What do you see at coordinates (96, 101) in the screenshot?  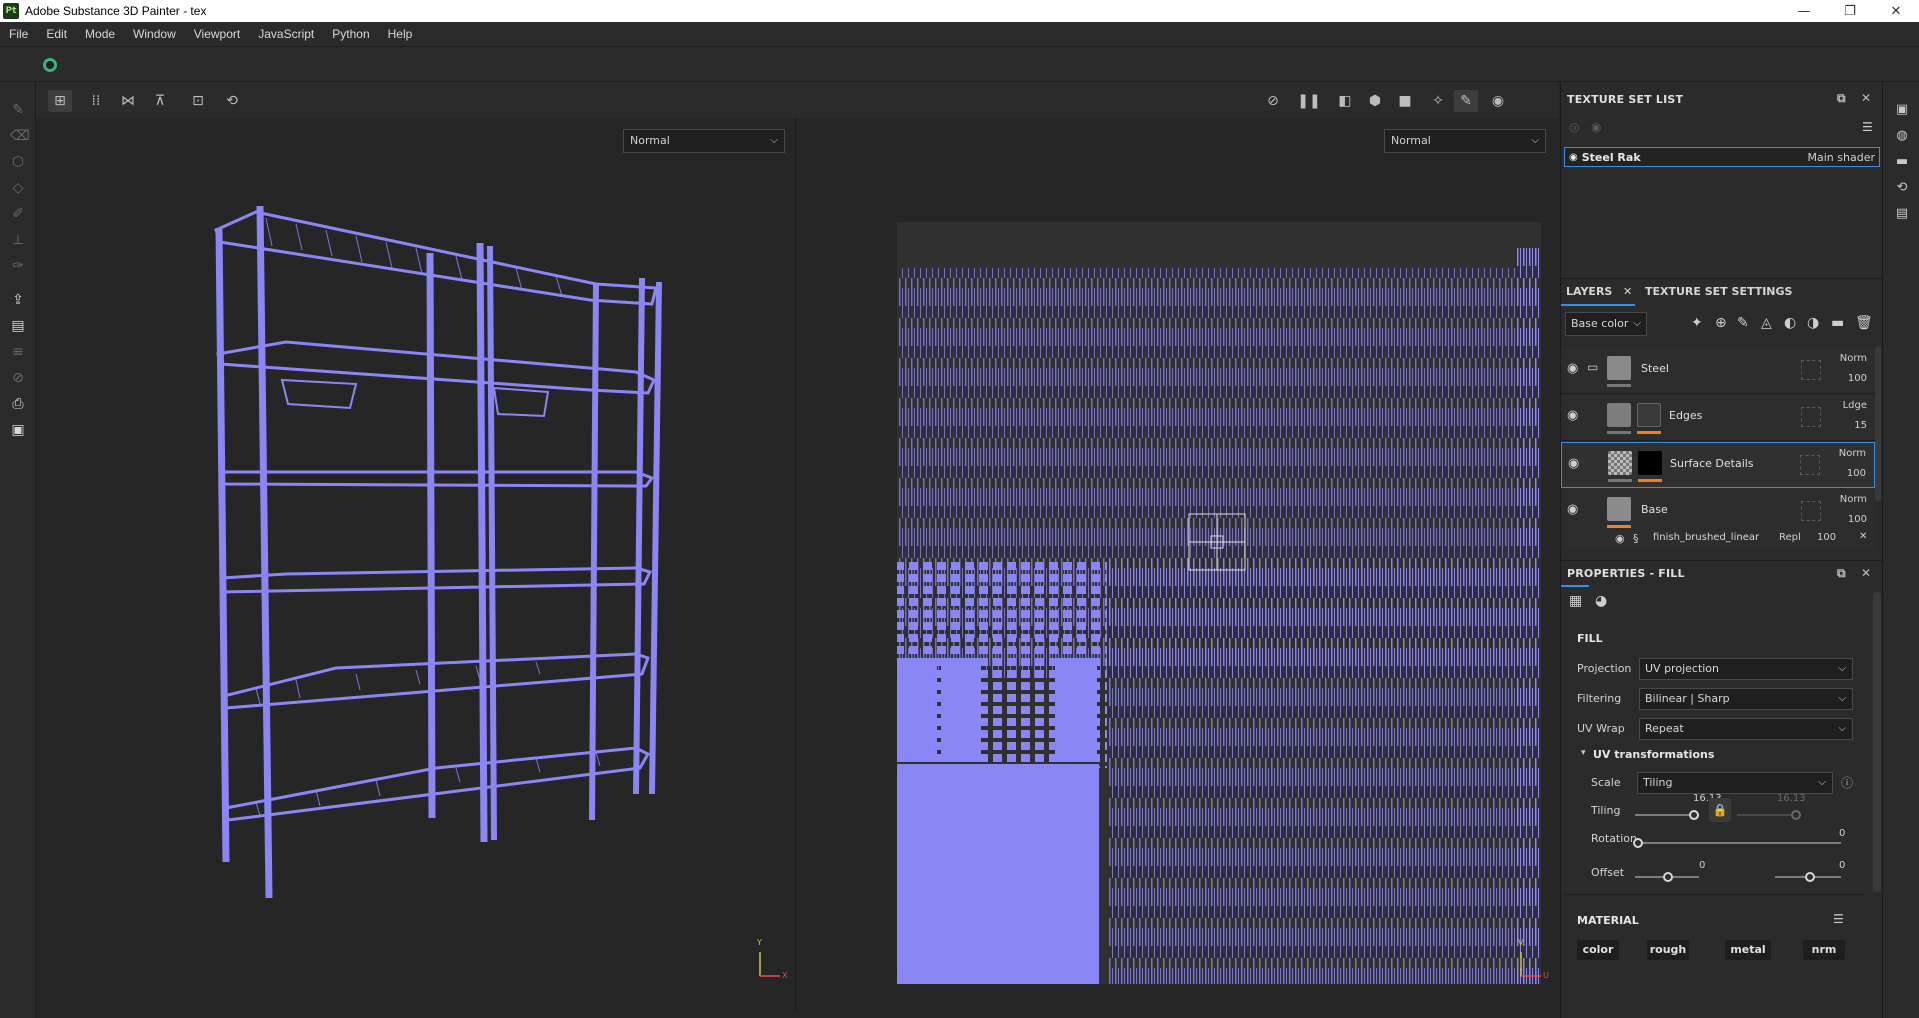 I see `tiling-grid-icon: ⁞⁞` at bounding box center [96, 101].